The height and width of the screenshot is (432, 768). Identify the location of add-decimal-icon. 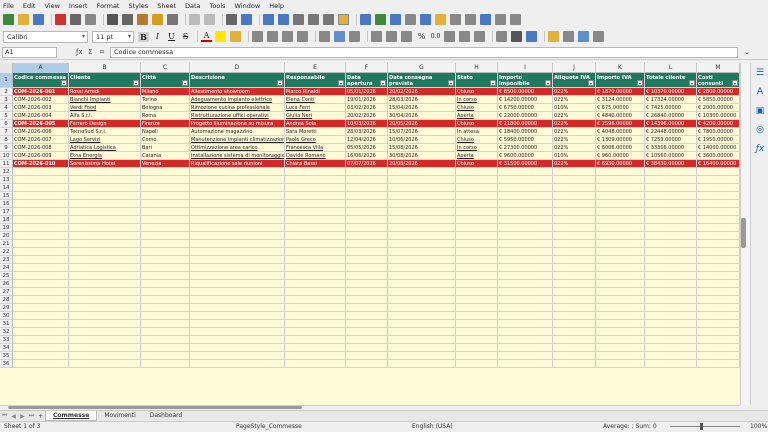
(464, 36).